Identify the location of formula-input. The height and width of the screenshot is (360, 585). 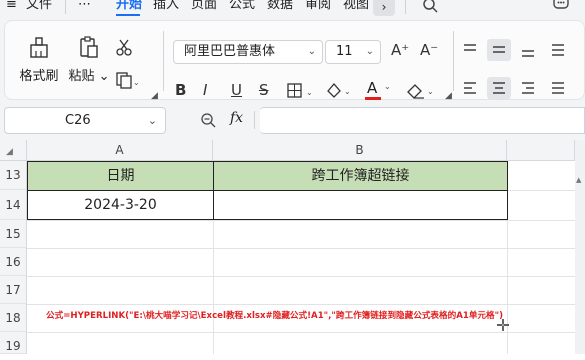
(422, 120).